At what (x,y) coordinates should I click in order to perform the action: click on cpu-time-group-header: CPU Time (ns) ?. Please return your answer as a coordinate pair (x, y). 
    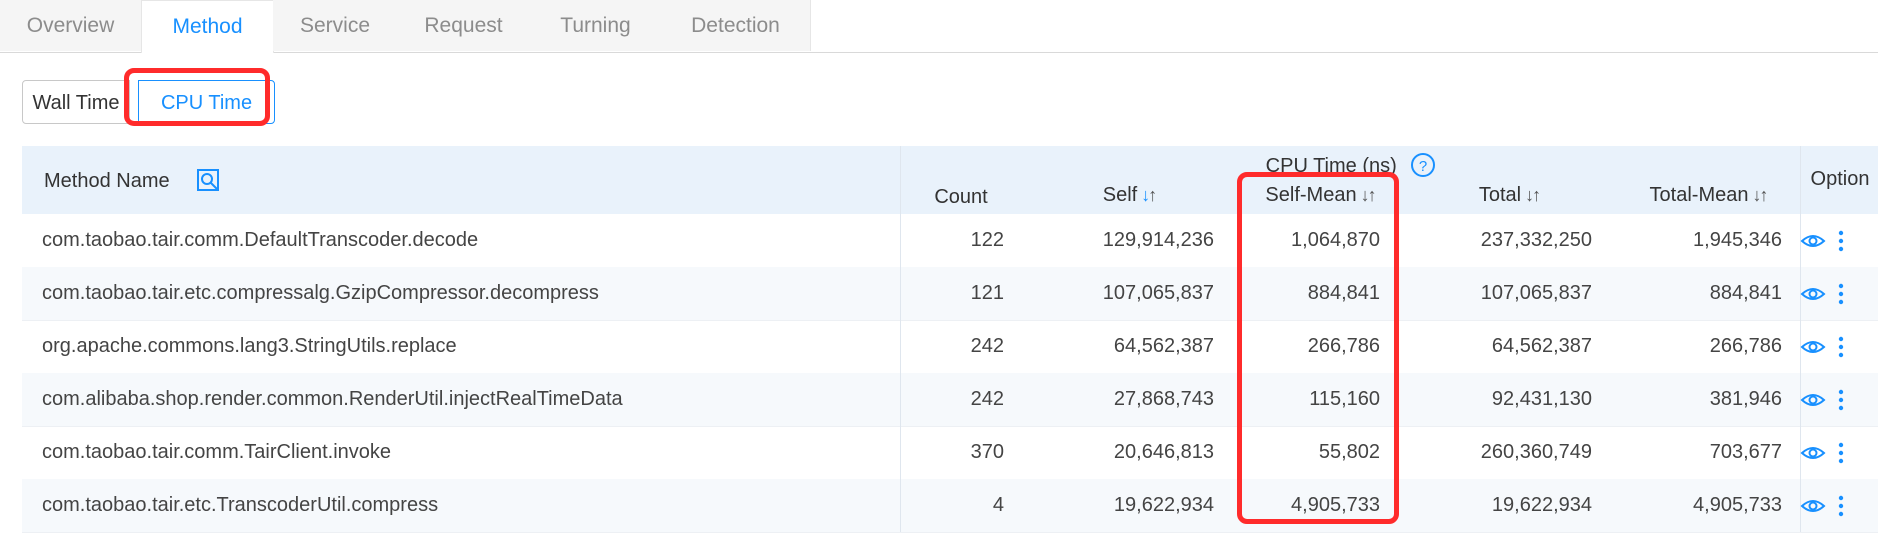
    Looking at the image, I should click on (1351, 165).